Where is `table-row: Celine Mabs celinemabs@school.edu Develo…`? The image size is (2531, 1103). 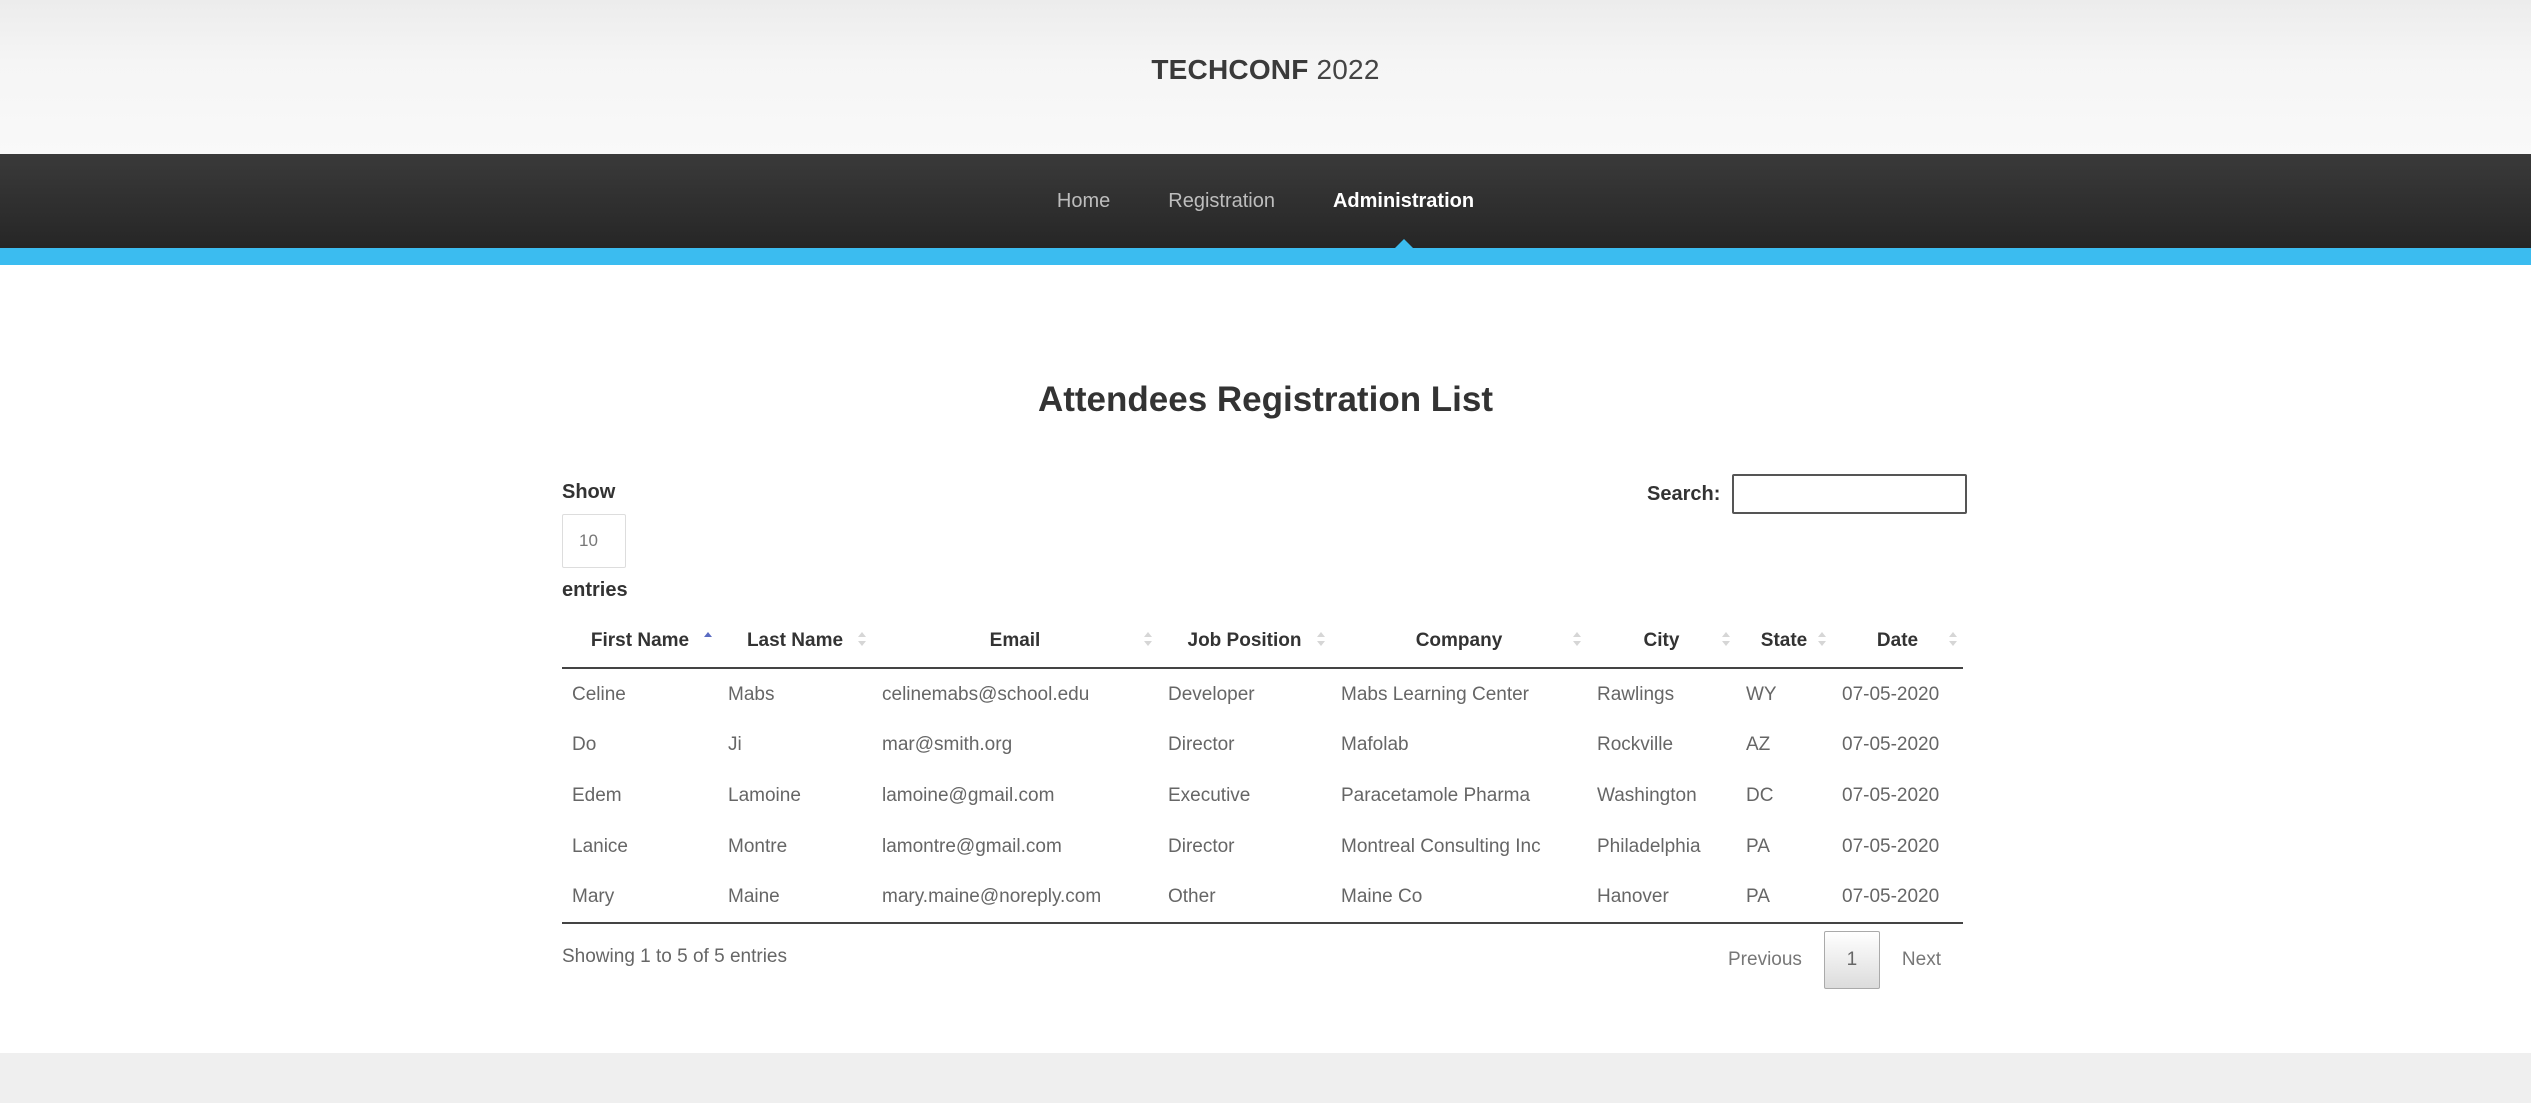
table-row: Celine Mabs celinemabs@school.edu Develo… is located at coordinates (1262, 693).